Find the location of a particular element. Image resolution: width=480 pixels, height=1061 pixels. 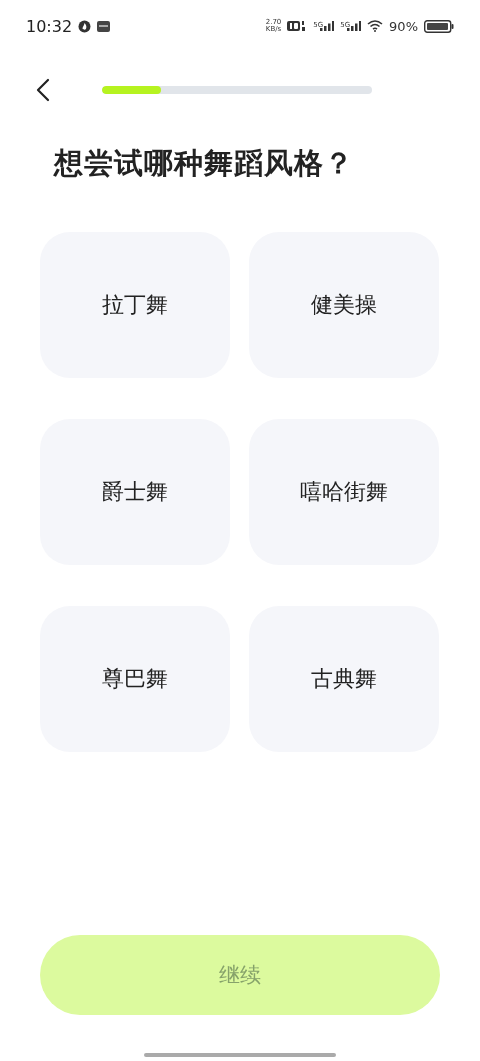

option-card: 拉丁舞 is located at coordinates (135, 305).